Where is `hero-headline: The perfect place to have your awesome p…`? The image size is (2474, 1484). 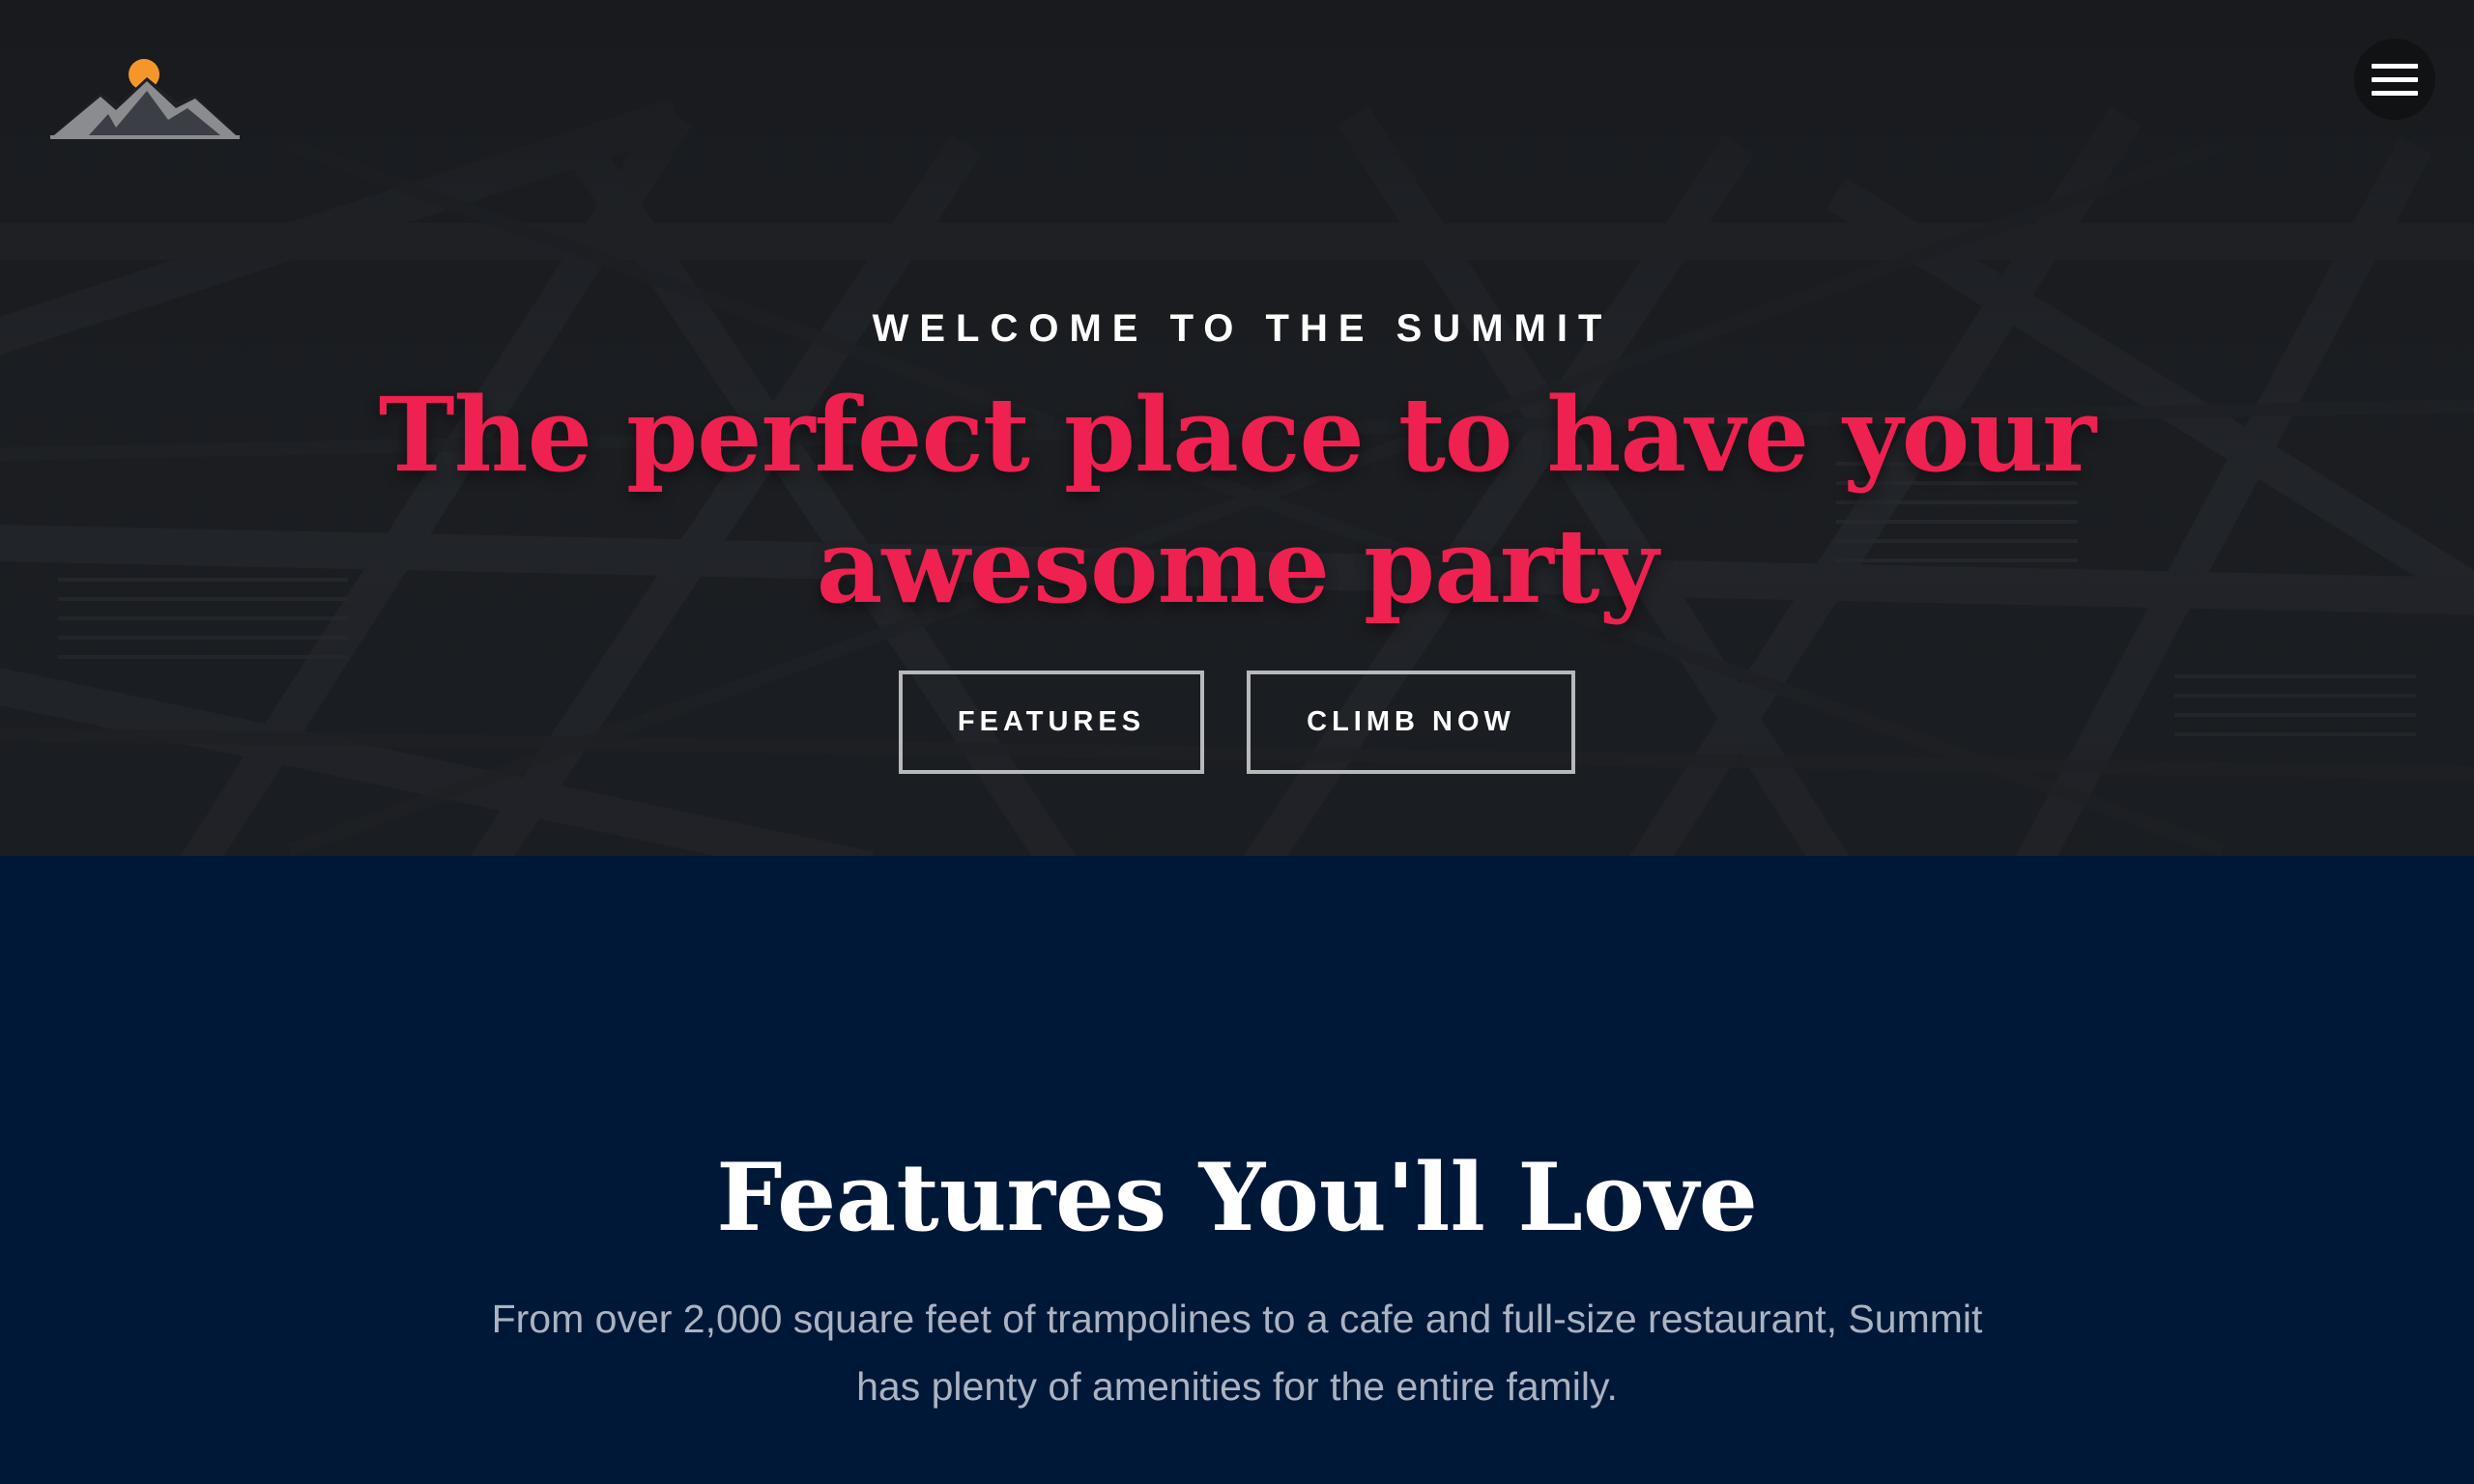
hero-headline: The perfect place to have your awesome p… is located at coordinates (1237, 500).